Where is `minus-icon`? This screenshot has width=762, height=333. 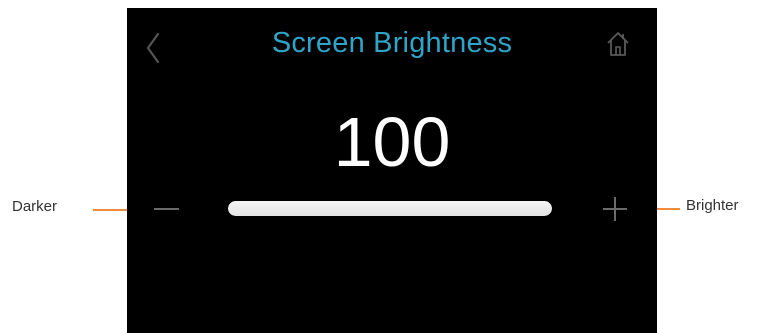 minus-icon is located at coordinates (166, 209).